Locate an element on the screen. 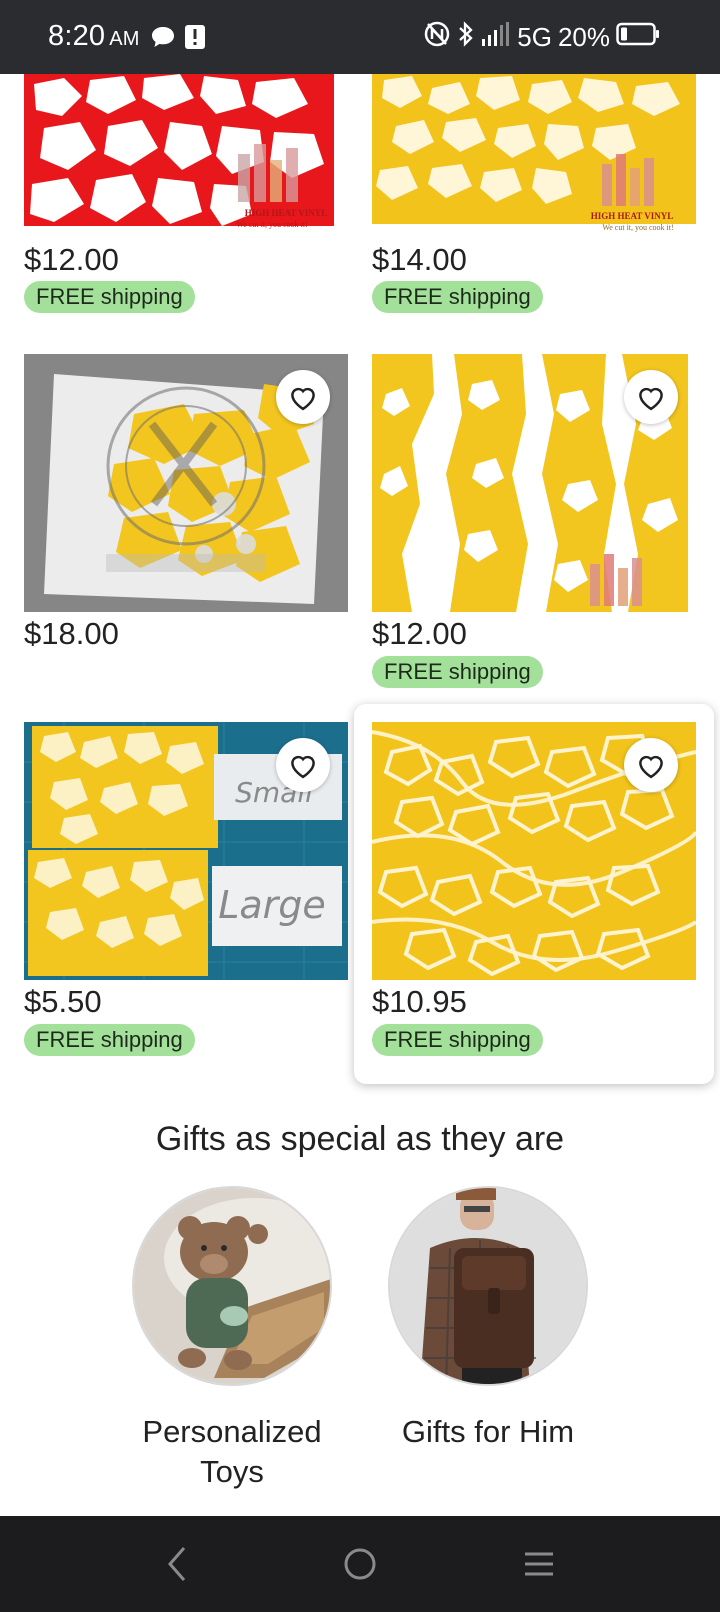 The image size is (720, 1612). status-bar: 8:20 AM 5G 20% is located at coordinates (360, 37).